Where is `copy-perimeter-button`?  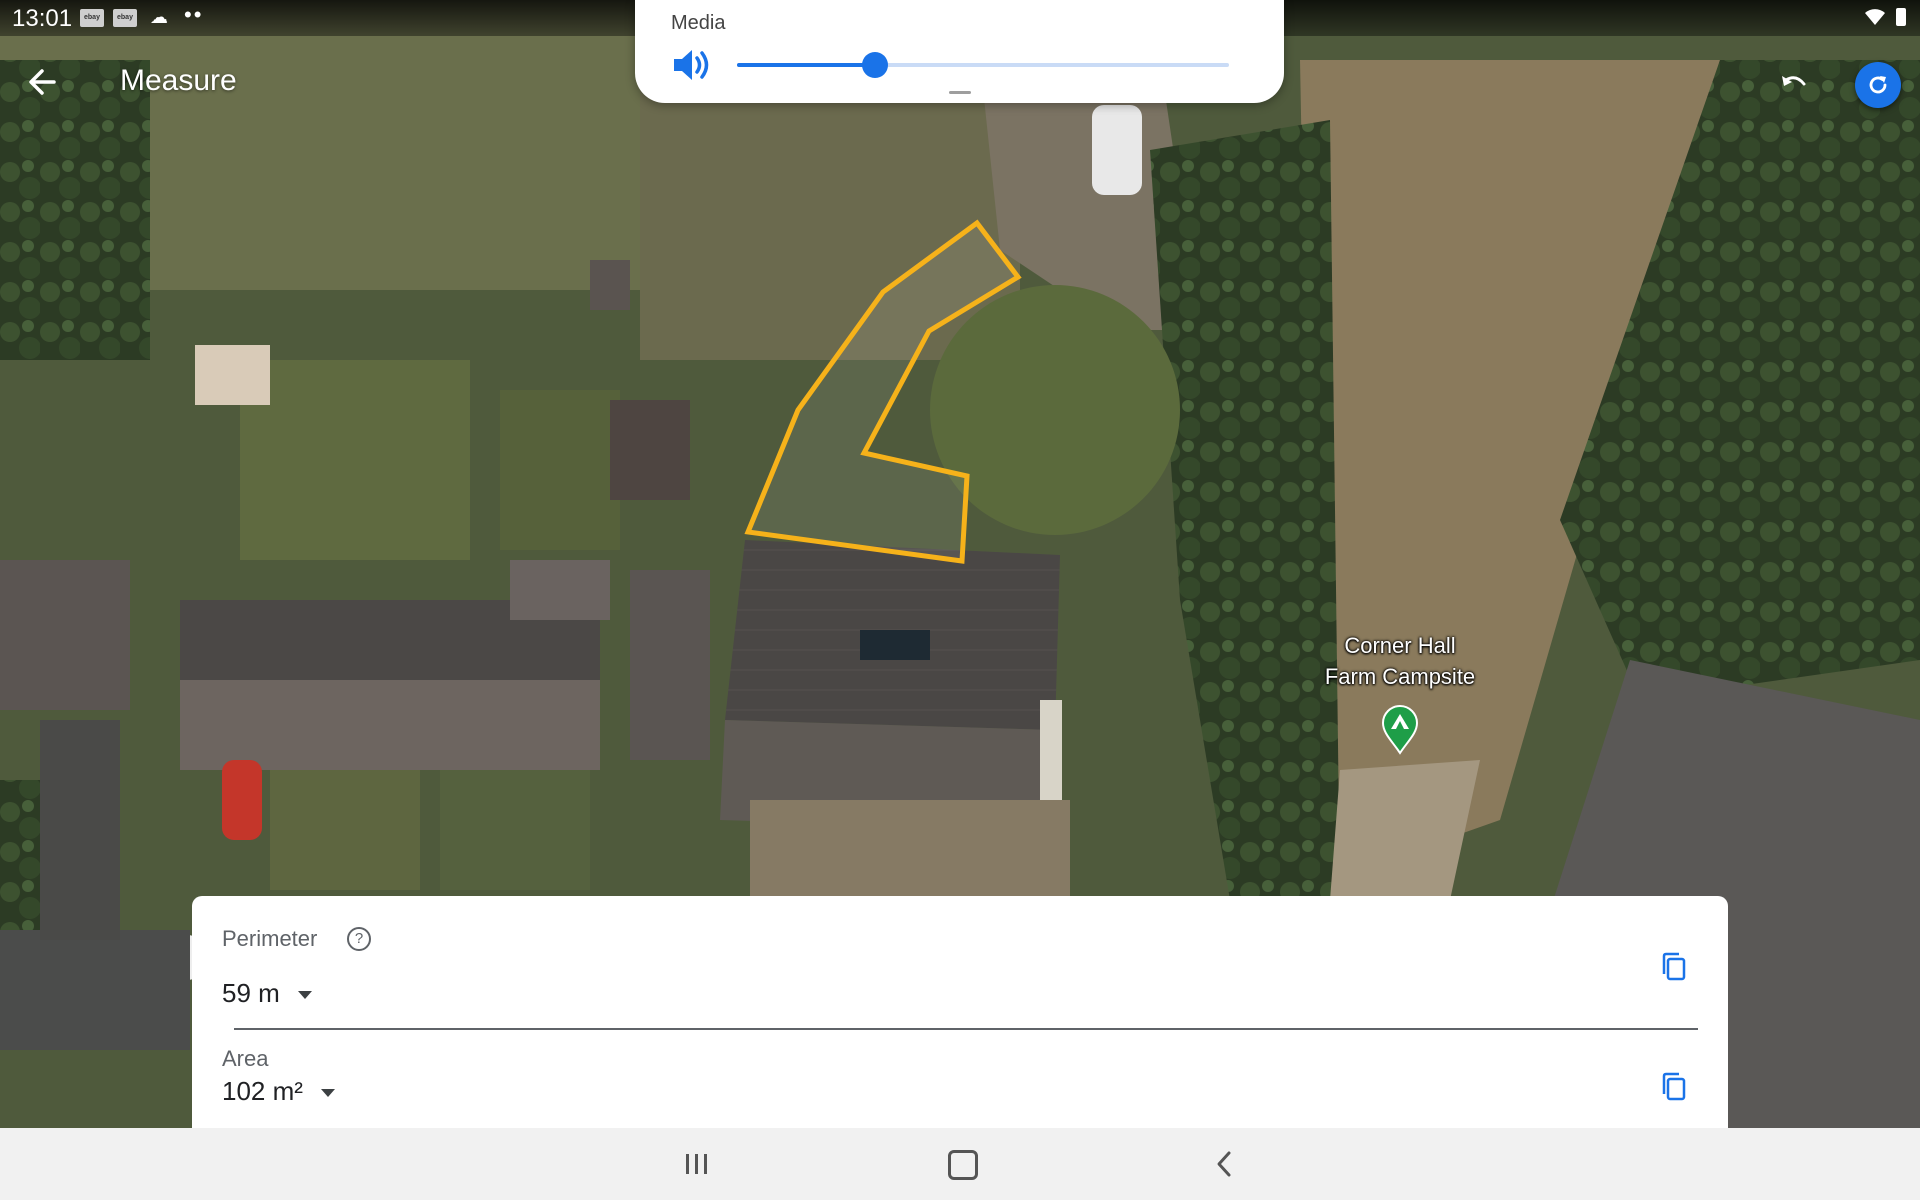
copy-perimeter-button is located at coordinates (1674, 967).